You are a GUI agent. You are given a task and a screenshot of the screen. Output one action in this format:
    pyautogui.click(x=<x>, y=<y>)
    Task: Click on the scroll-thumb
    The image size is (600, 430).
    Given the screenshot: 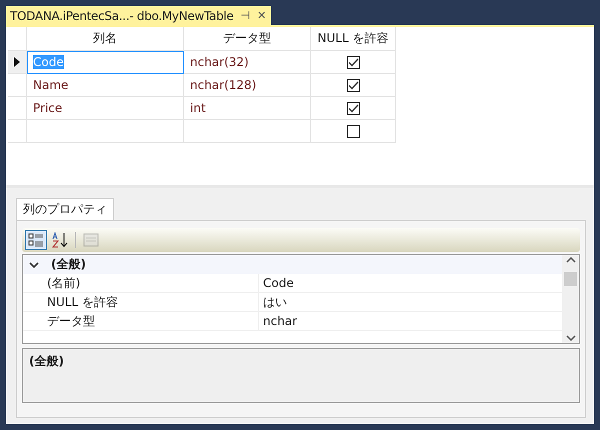 What is the action you would take?
    pyautogui.click(x=570, y=279)
    